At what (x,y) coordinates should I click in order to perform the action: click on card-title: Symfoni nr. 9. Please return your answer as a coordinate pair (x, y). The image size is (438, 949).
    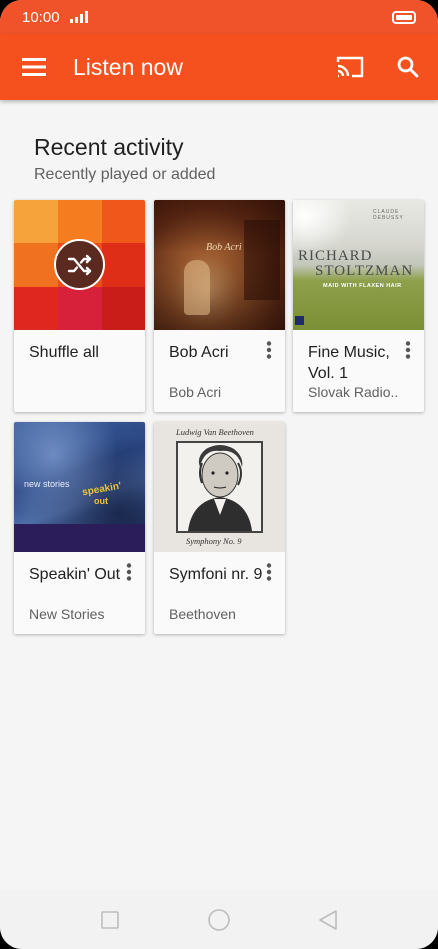
    Looking at the image, I should click on (216, 574).